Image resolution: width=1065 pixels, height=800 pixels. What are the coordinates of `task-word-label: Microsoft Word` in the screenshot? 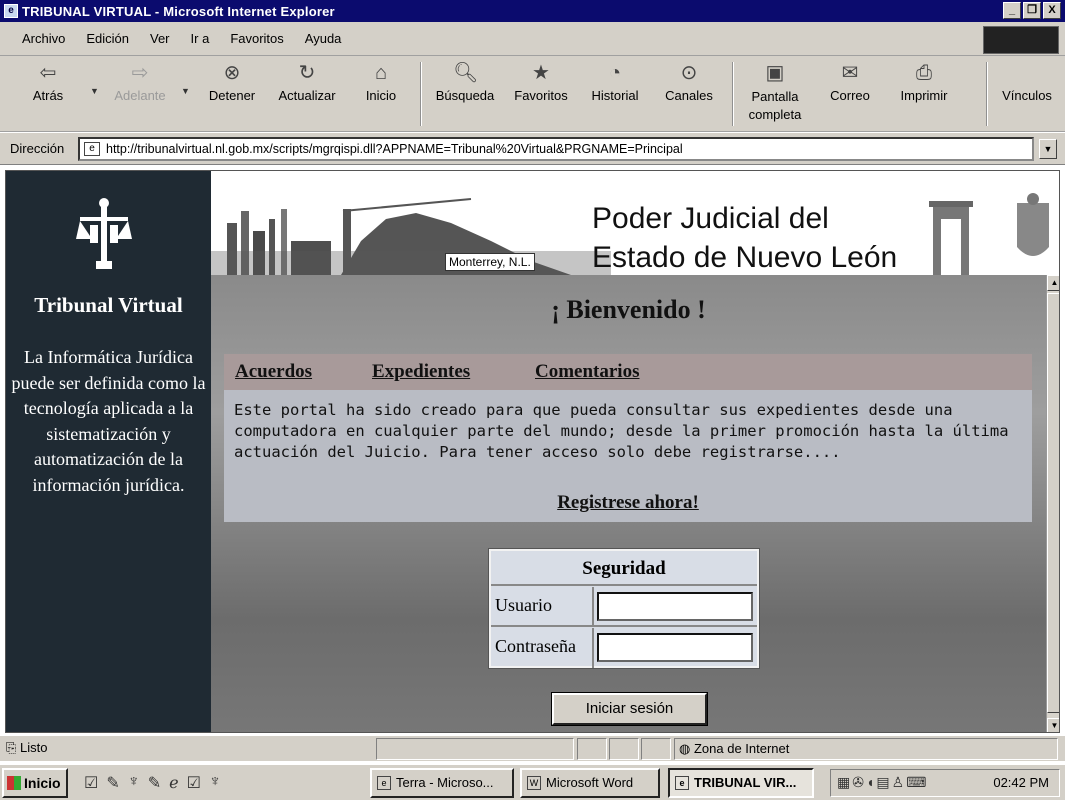 It's located at (590, 782).